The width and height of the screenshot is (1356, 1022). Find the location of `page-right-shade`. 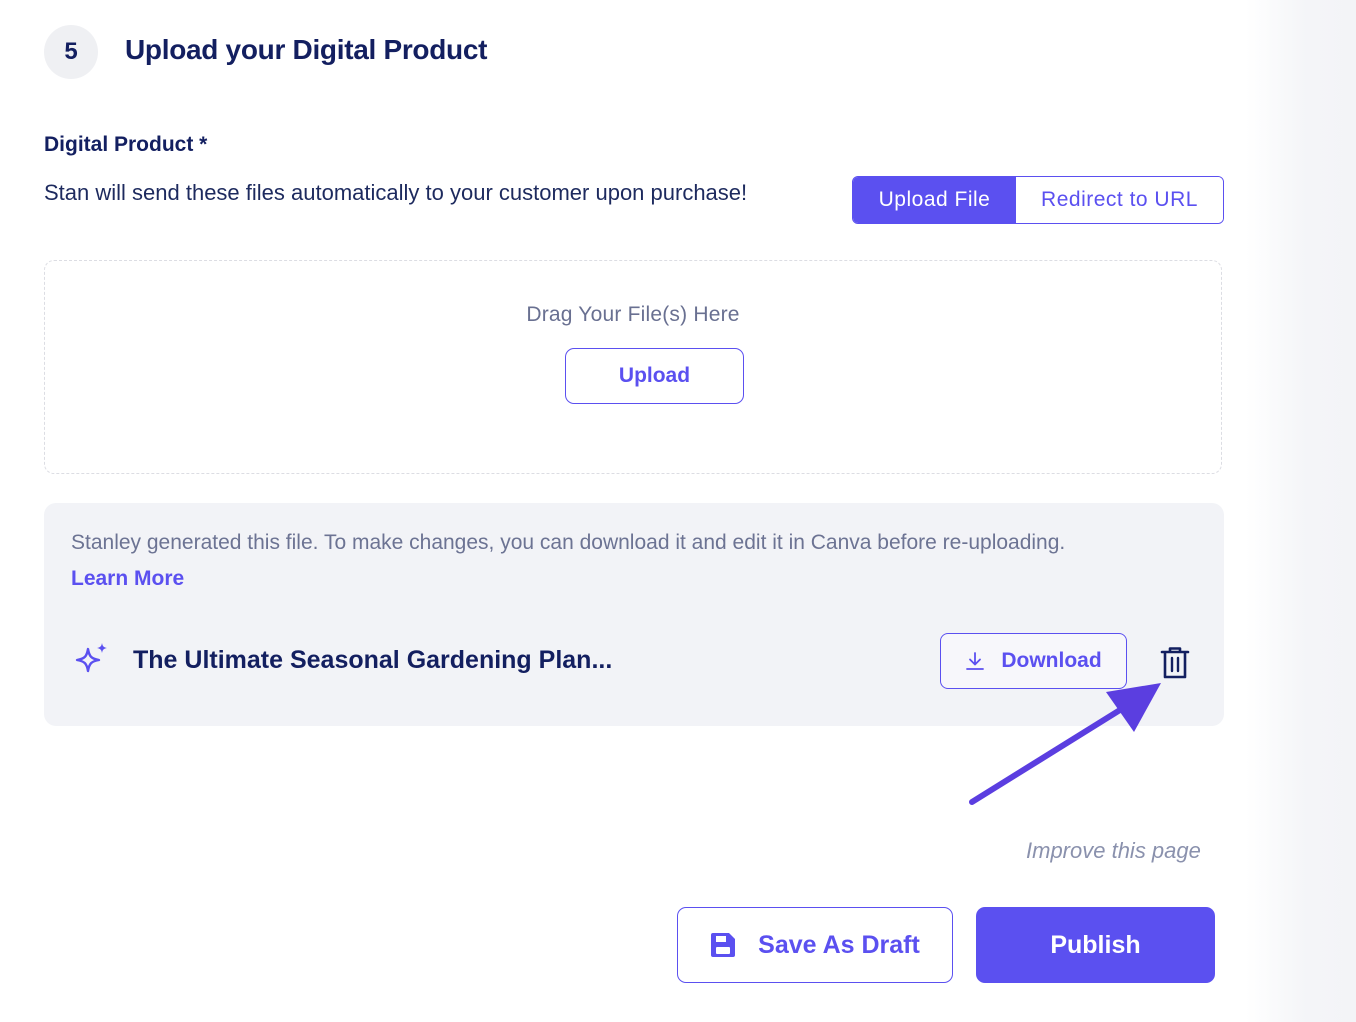

page-right-shade is located at coordinates (1301, 511).